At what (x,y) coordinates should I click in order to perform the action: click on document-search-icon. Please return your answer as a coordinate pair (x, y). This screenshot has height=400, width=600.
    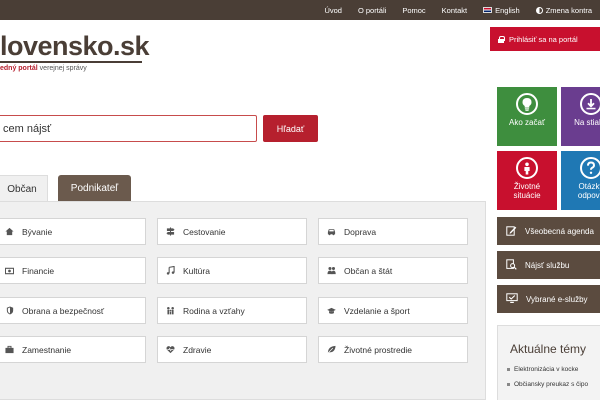
    Looking at the image, I should click on (511, 265).